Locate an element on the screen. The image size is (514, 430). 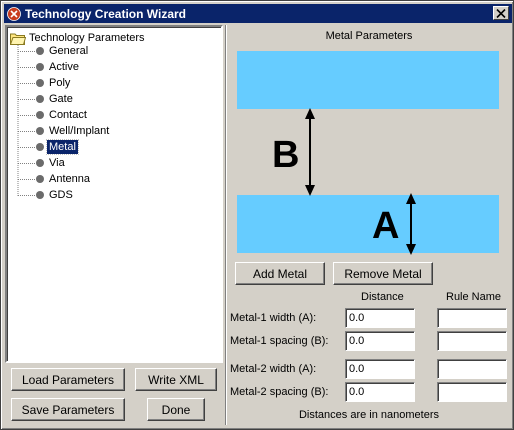
tree-item-label: Gate is located at coordinates (61, 99).